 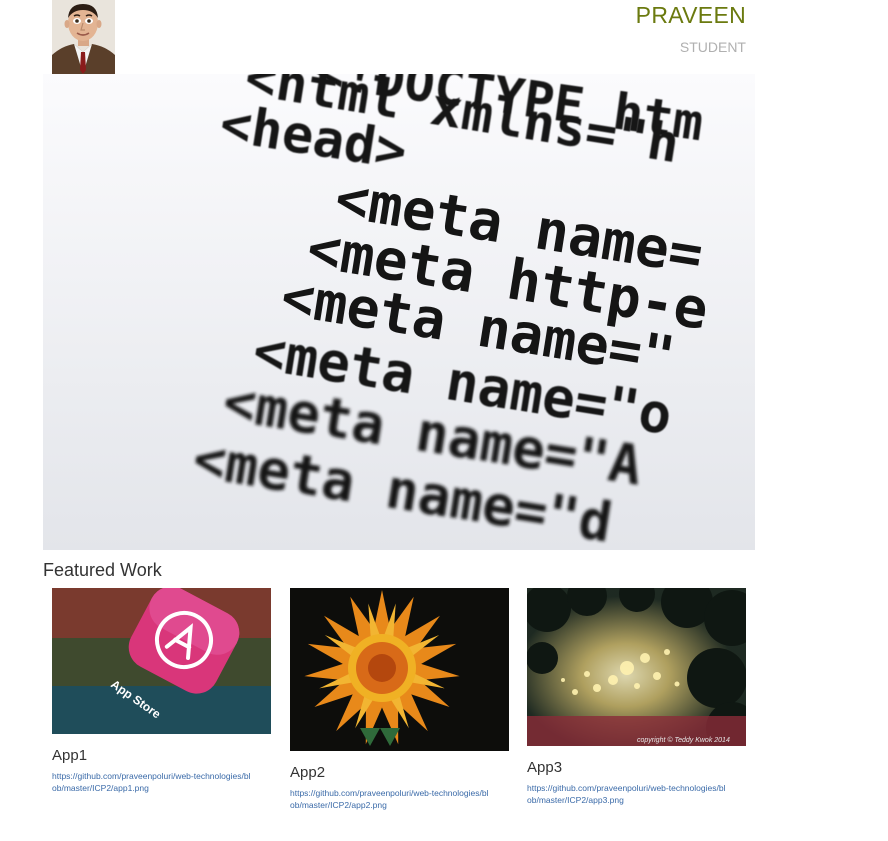 What do you see at coordinates (545, 767) in the screenshot?
I see `featured-item-title: App3` at bounding box center [545, 767].